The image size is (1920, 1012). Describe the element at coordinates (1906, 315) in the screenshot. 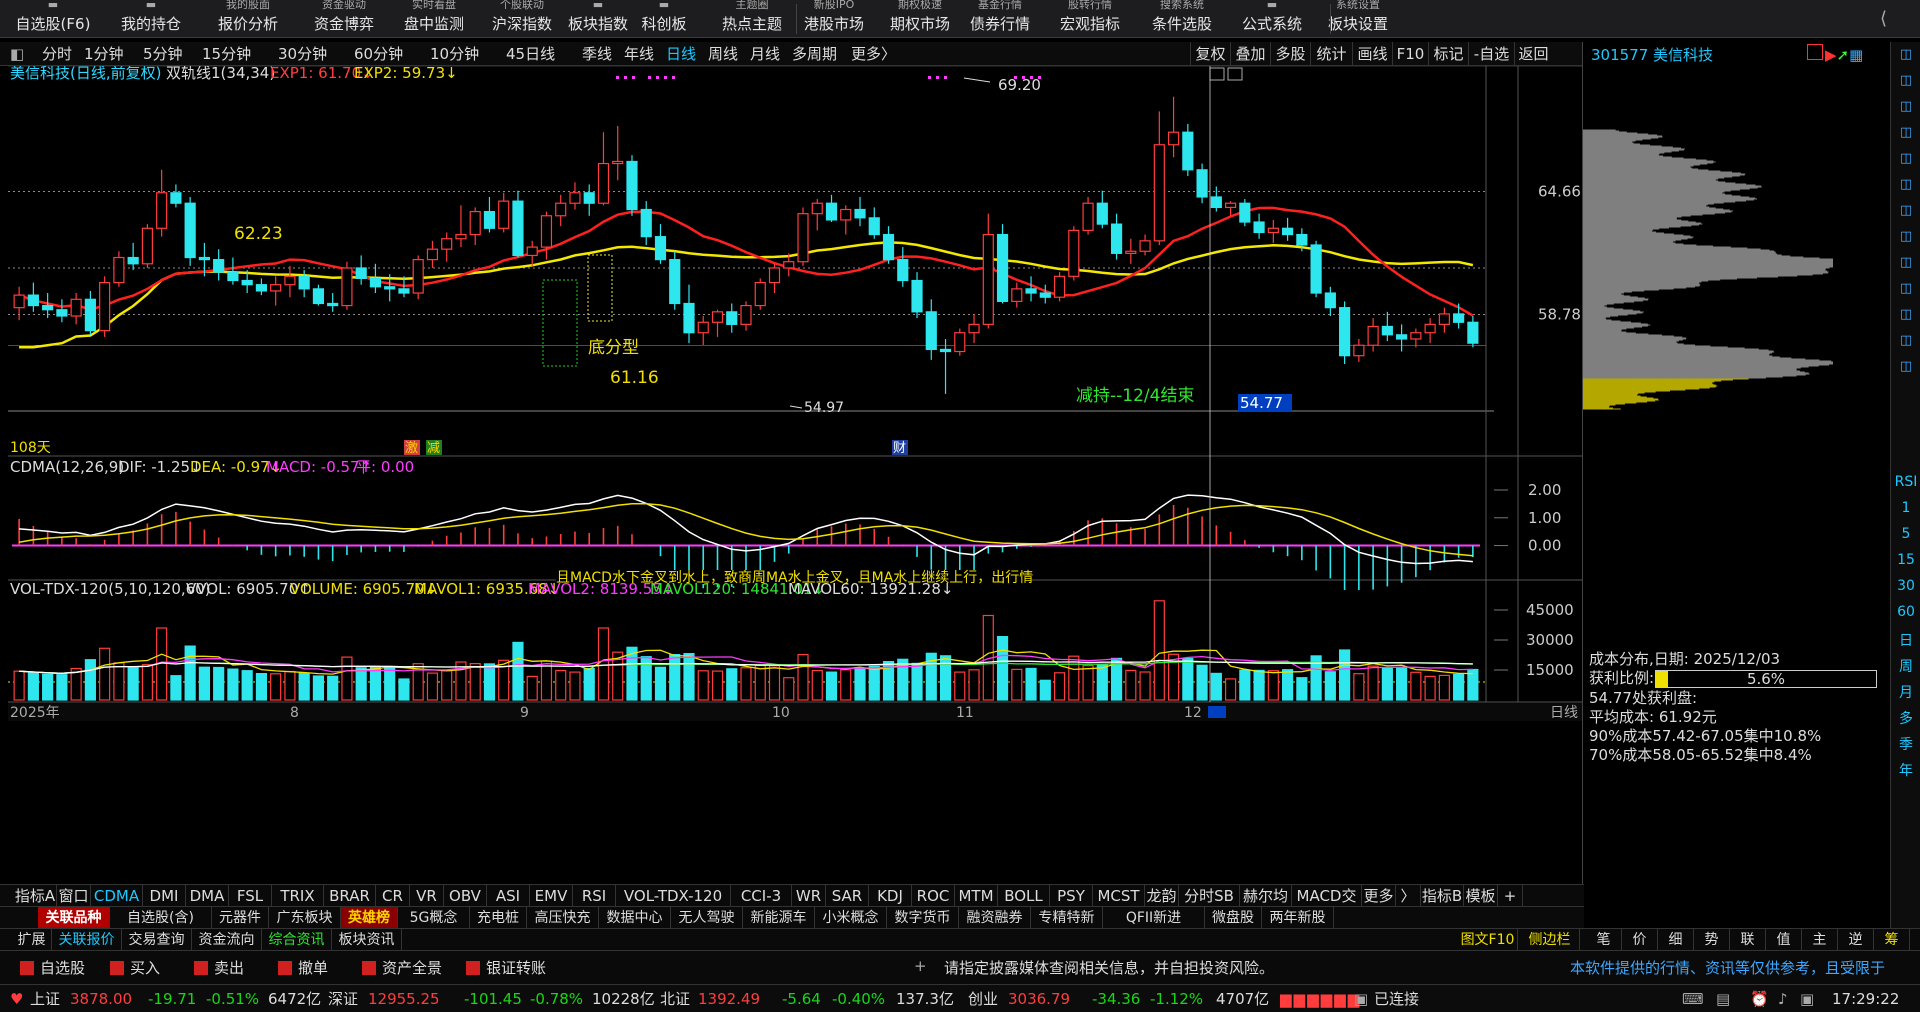

I see `fz-icon: ◫` at that location.